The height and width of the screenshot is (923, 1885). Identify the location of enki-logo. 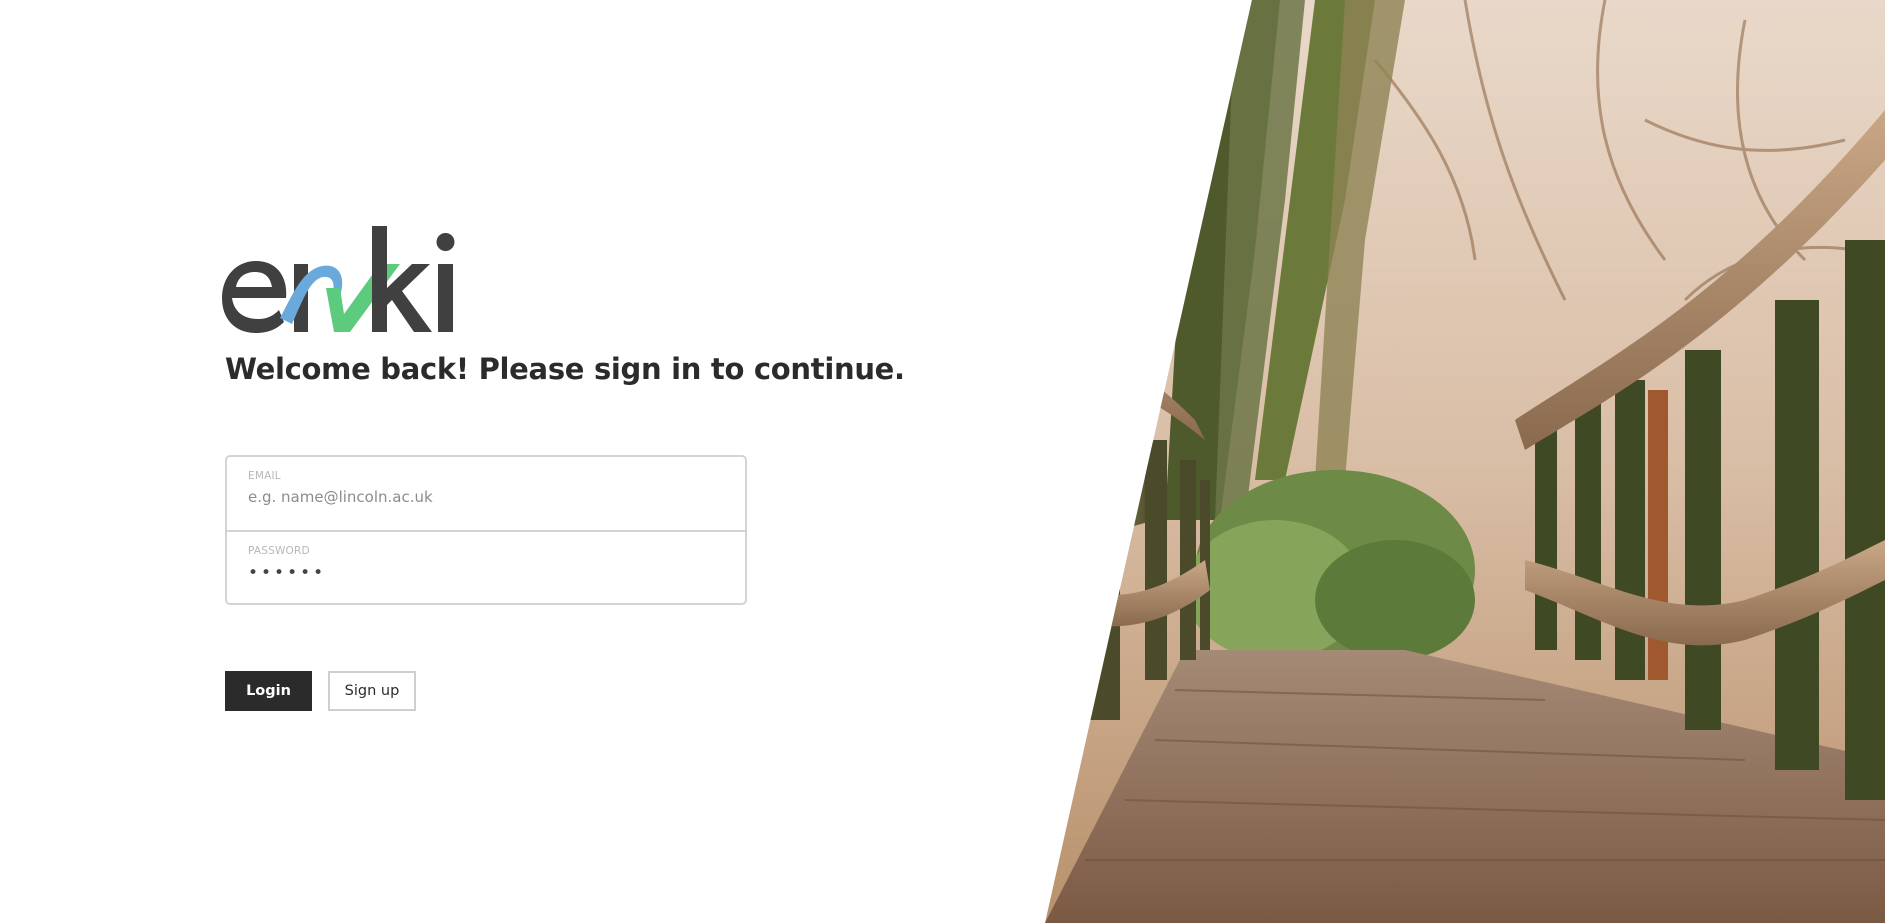
(342, 280).